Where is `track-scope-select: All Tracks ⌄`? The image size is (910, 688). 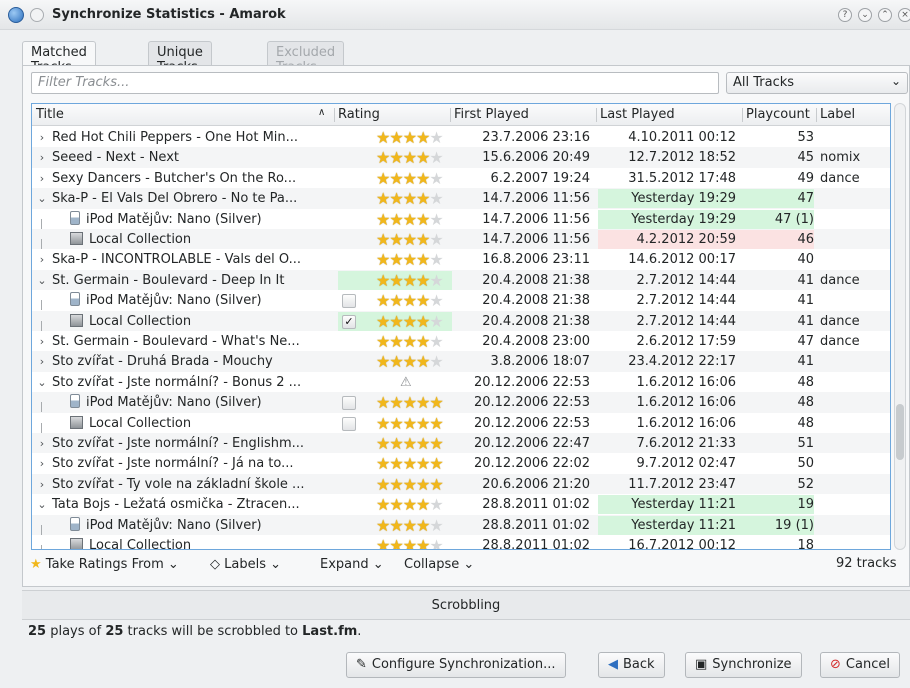
track-scope-select: All Tracks ⌄ is located at coordinates (817, 83).